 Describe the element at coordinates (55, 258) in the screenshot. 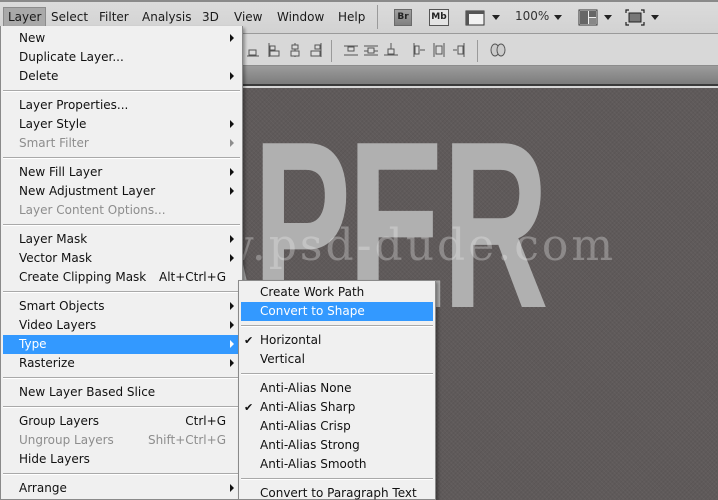

I see `menu-item-label: Vector Mask` at that location.